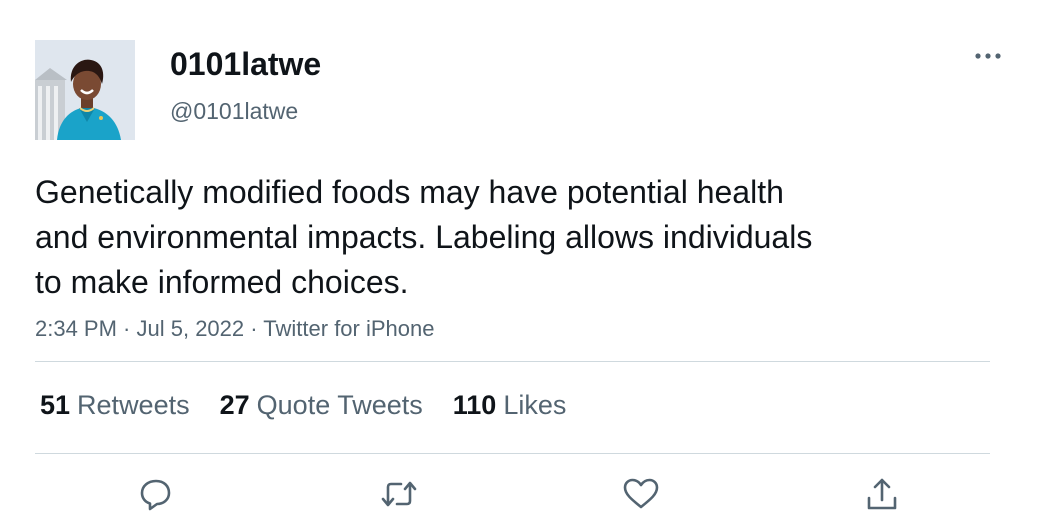  Describe the element at coordinates (348, 328) in the screenshot. I see `tweet-source: Twitter for iPhone` at that location.